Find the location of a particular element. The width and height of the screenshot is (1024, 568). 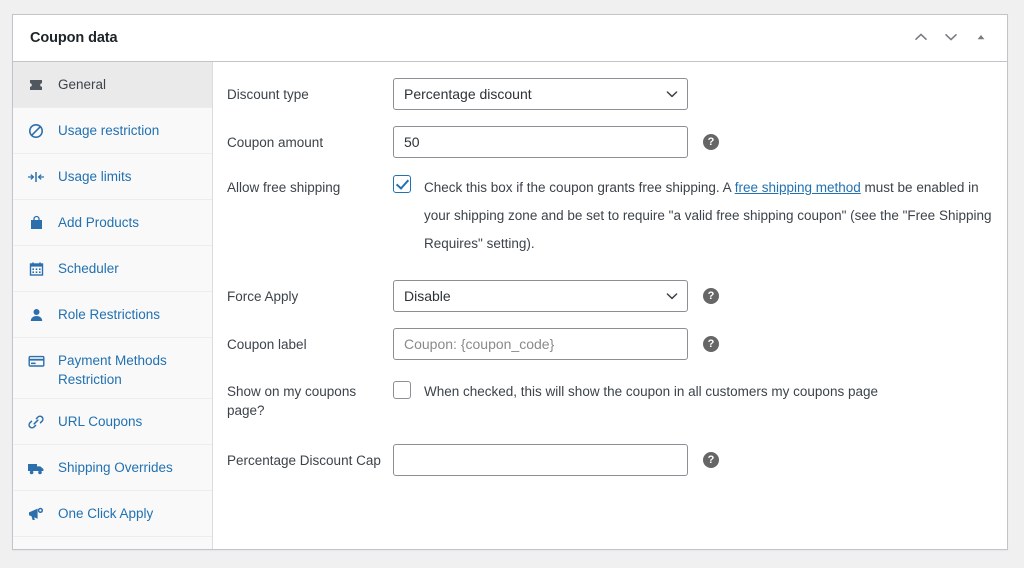

truck-icon is located at coordinates (36, 467).